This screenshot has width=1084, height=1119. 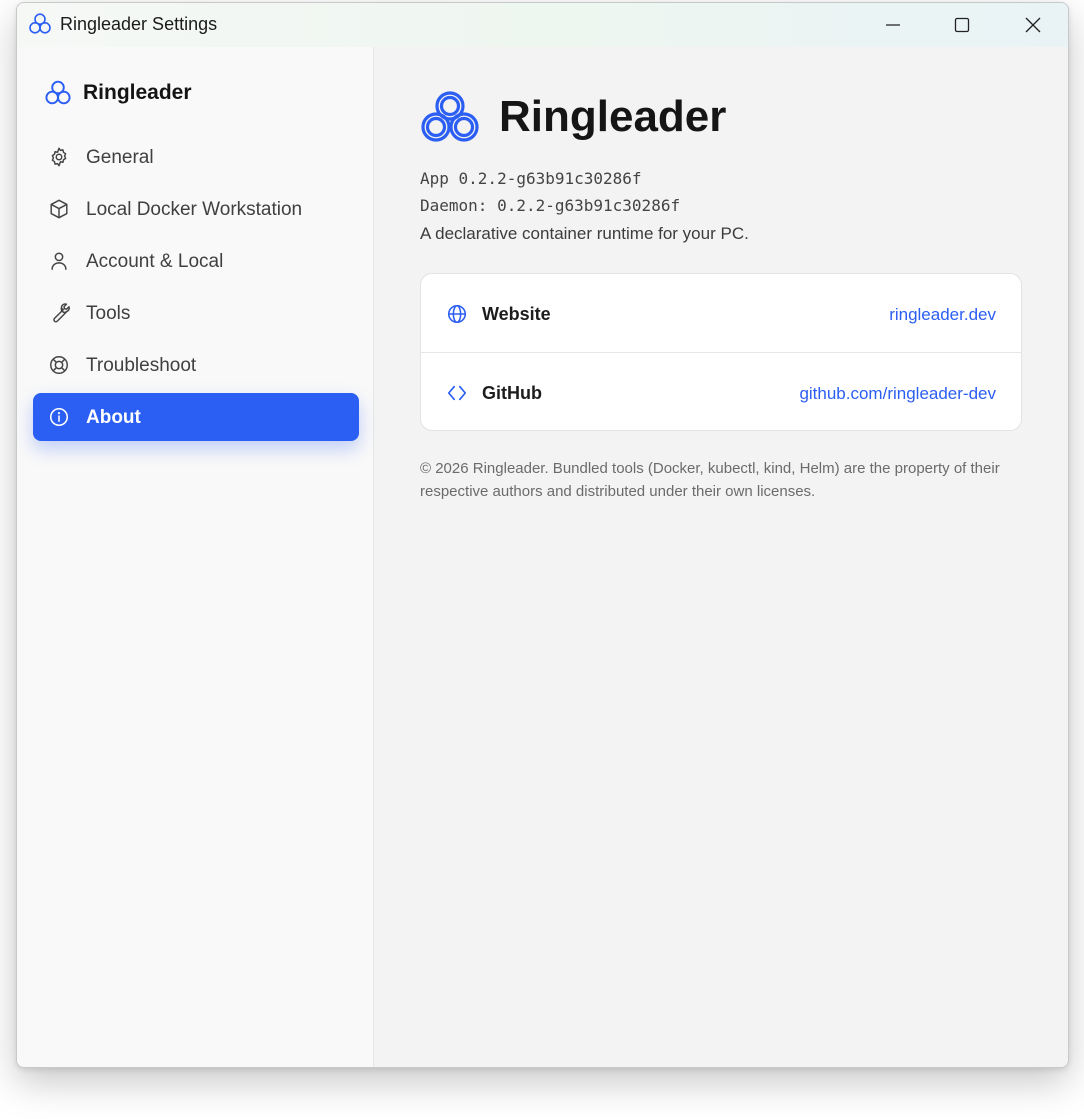 I want to click on daemon-version: Daemon: 0.2.2-g63b91c30286f, so click(x=550, y=205).